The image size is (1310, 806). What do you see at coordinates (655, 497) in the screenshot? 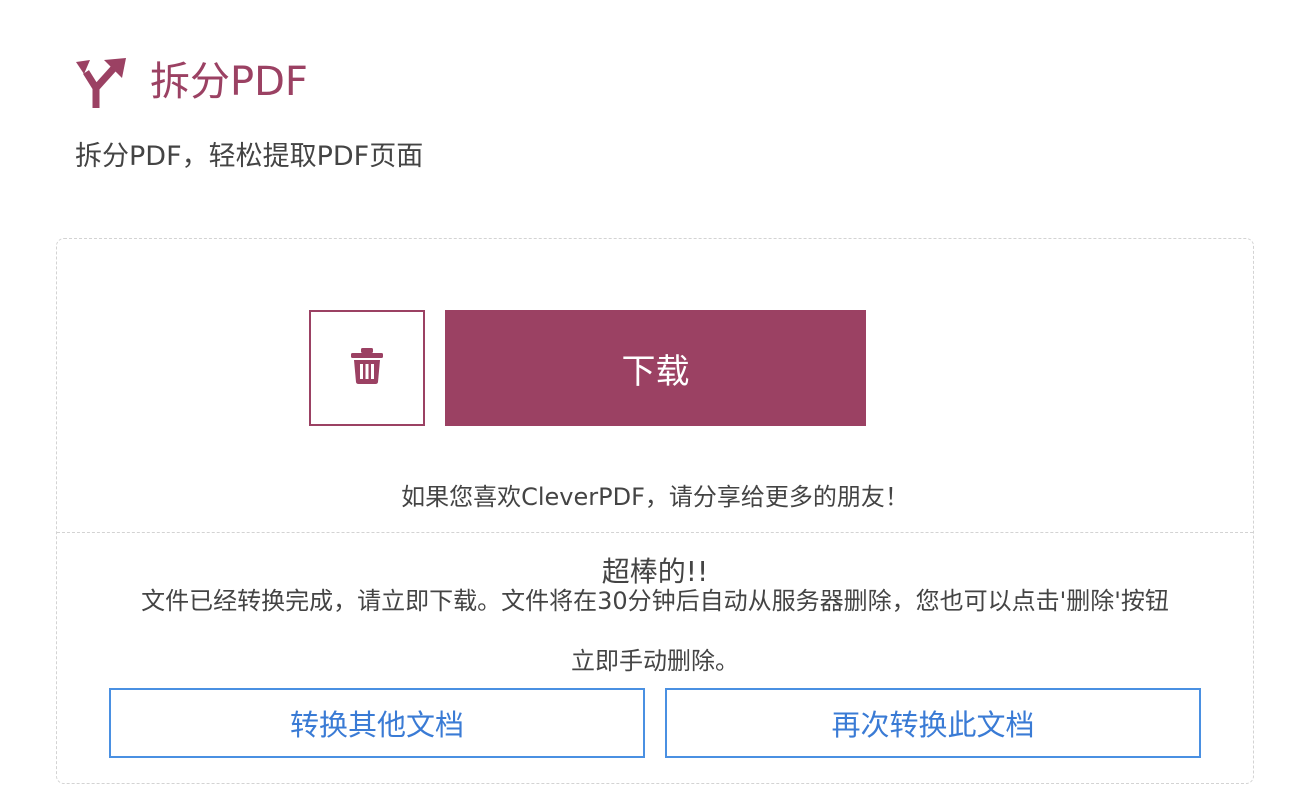
I see `share-message: 如果您喜欢CleverPDF，请分享给更多的朋友！` at bounding box center [655, 497].